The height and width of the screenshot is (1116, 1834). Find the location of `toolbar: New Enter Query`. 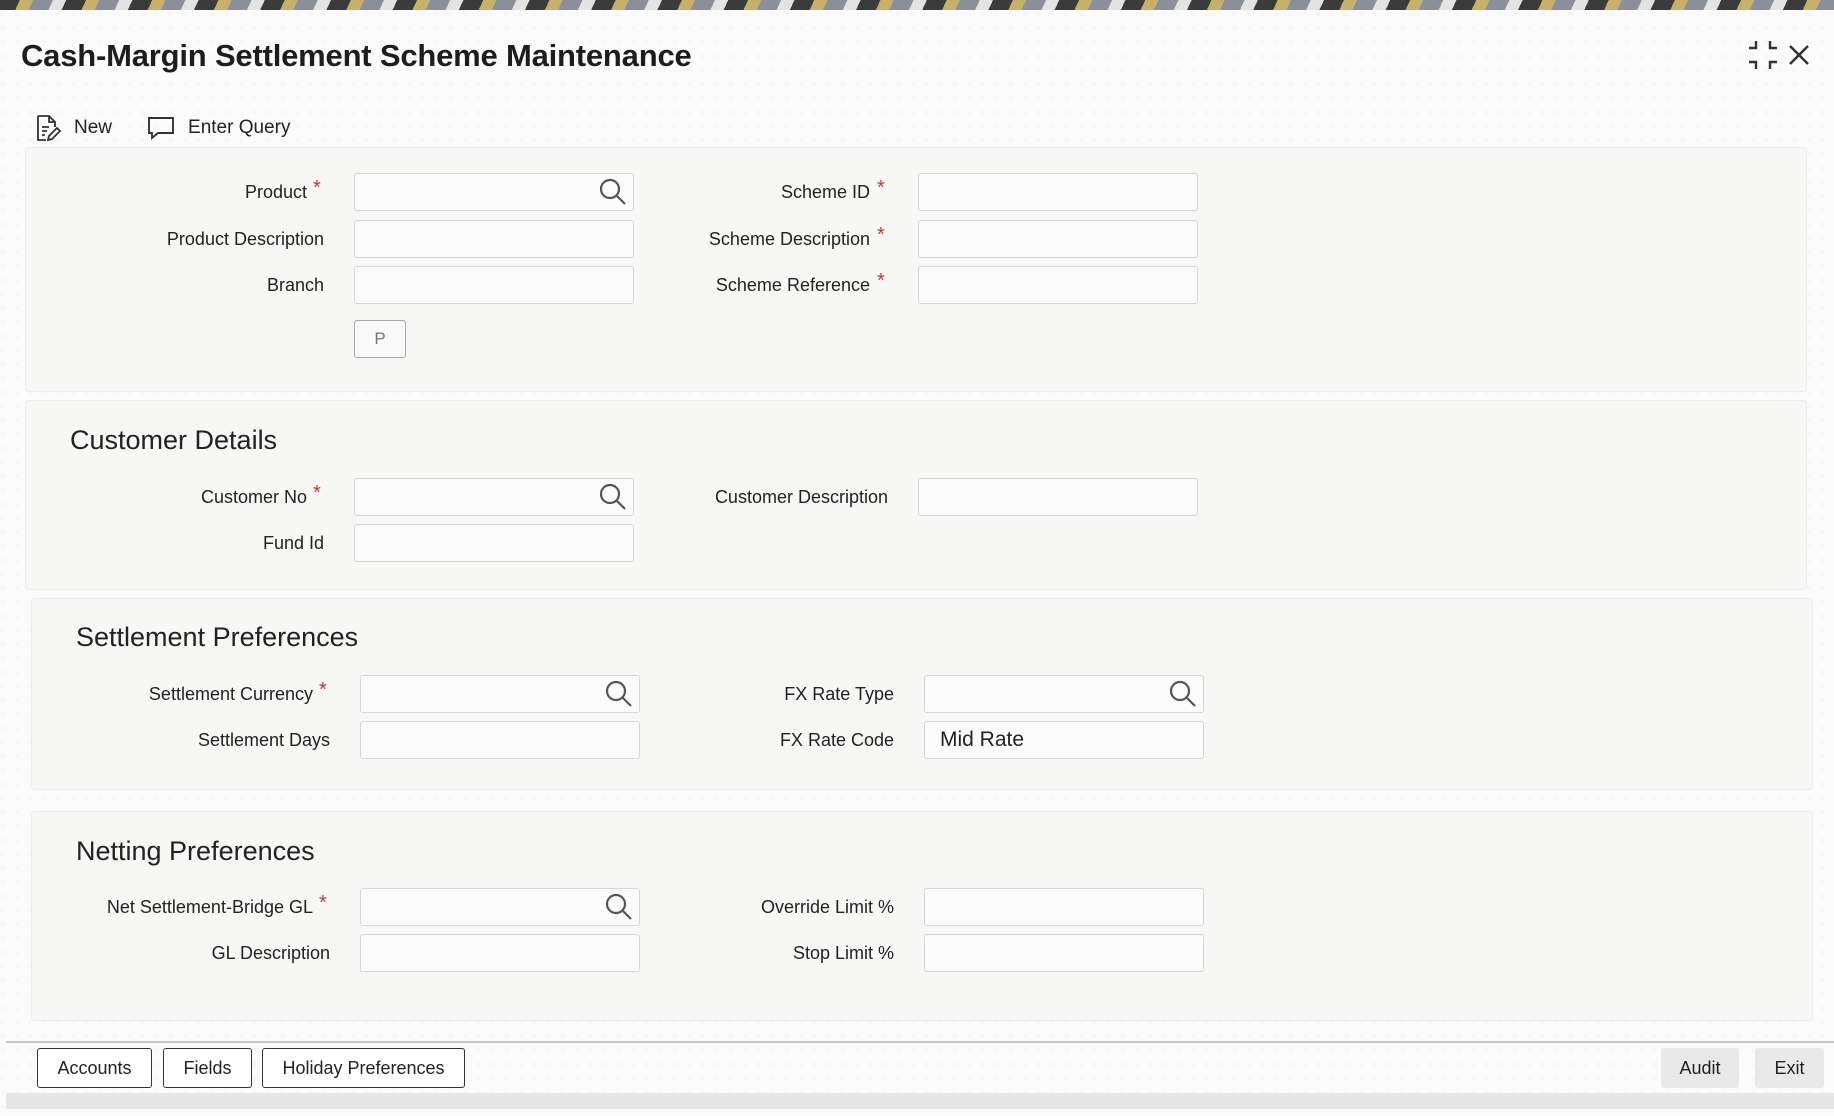

toolbar: New Enter Query is located at coordinates (161, 128).